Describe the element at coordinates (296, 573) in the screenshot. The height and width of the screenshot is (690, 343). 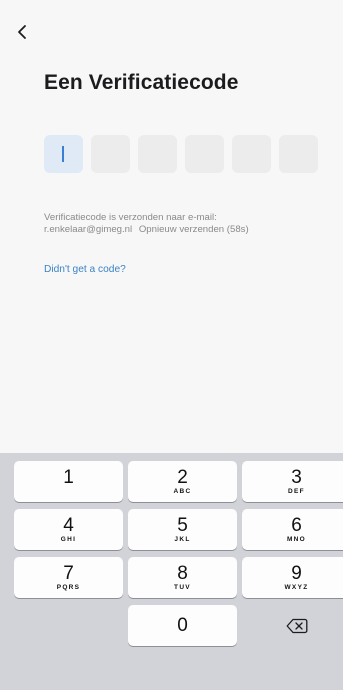
I see `key-digit: 9` at that location.